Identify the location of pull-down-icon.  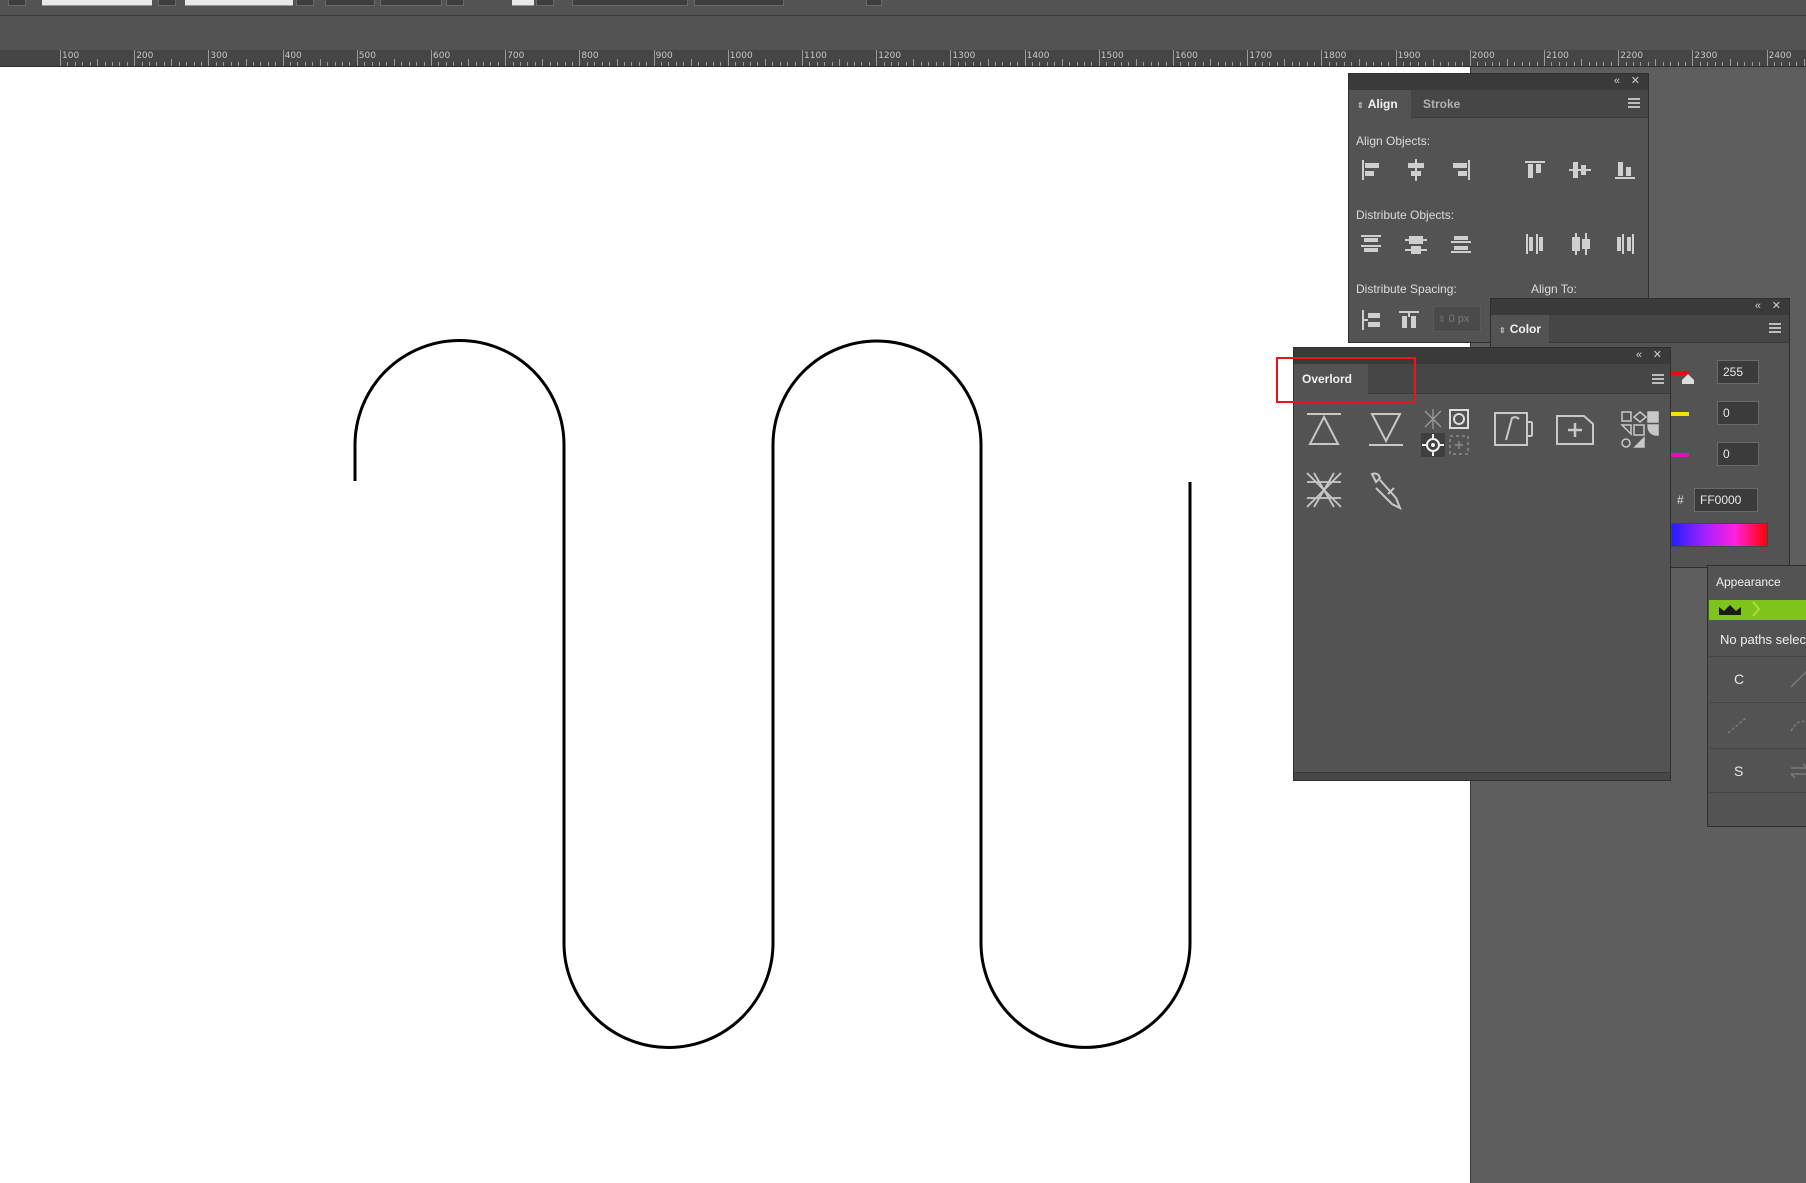
(1386, 429).